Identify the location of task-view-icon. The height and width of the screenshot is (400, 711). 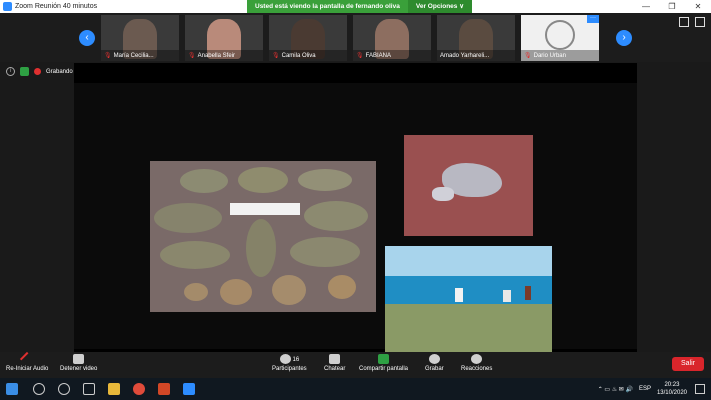
(89, 389).